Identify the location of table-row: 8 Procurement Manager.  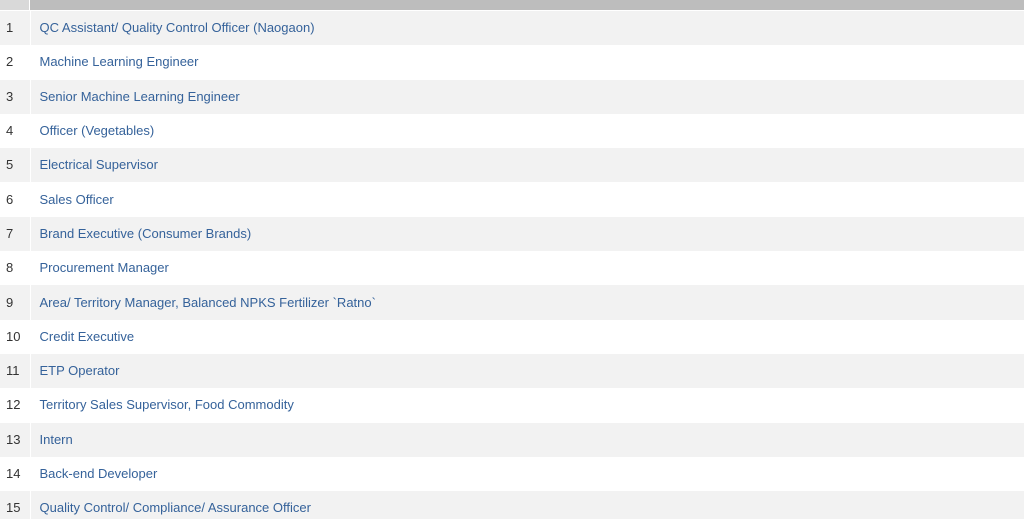
(512, 268).